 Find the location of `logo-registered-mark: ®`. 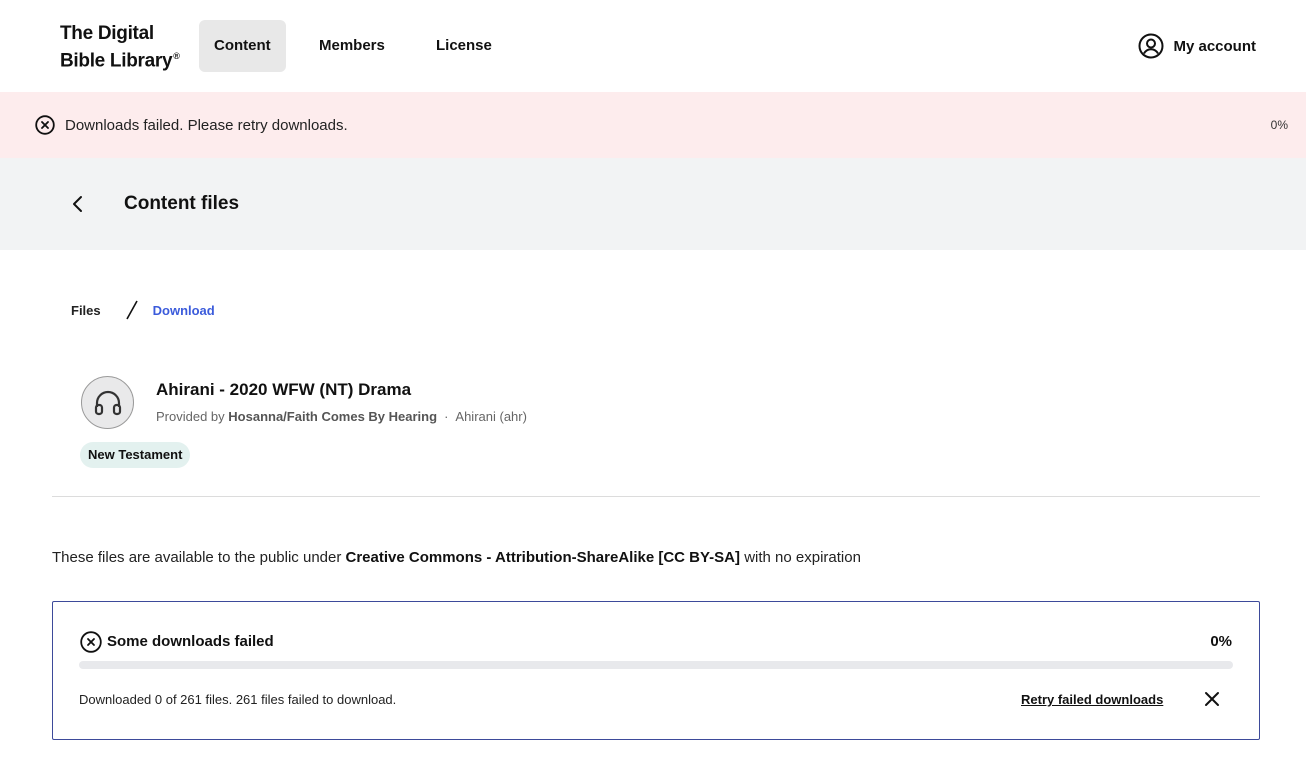

logo-registered-mark: ® is located at coordinates (176, 56).